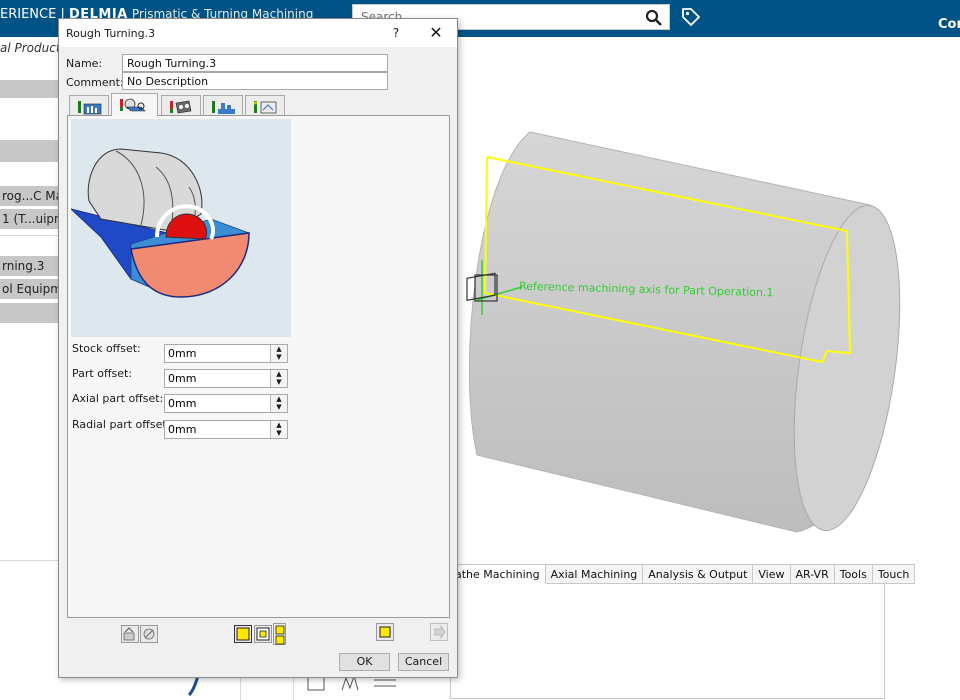  Describe the element at coordinates (949, 24) in the screenshot. I see `user-label: Cor` at that location.